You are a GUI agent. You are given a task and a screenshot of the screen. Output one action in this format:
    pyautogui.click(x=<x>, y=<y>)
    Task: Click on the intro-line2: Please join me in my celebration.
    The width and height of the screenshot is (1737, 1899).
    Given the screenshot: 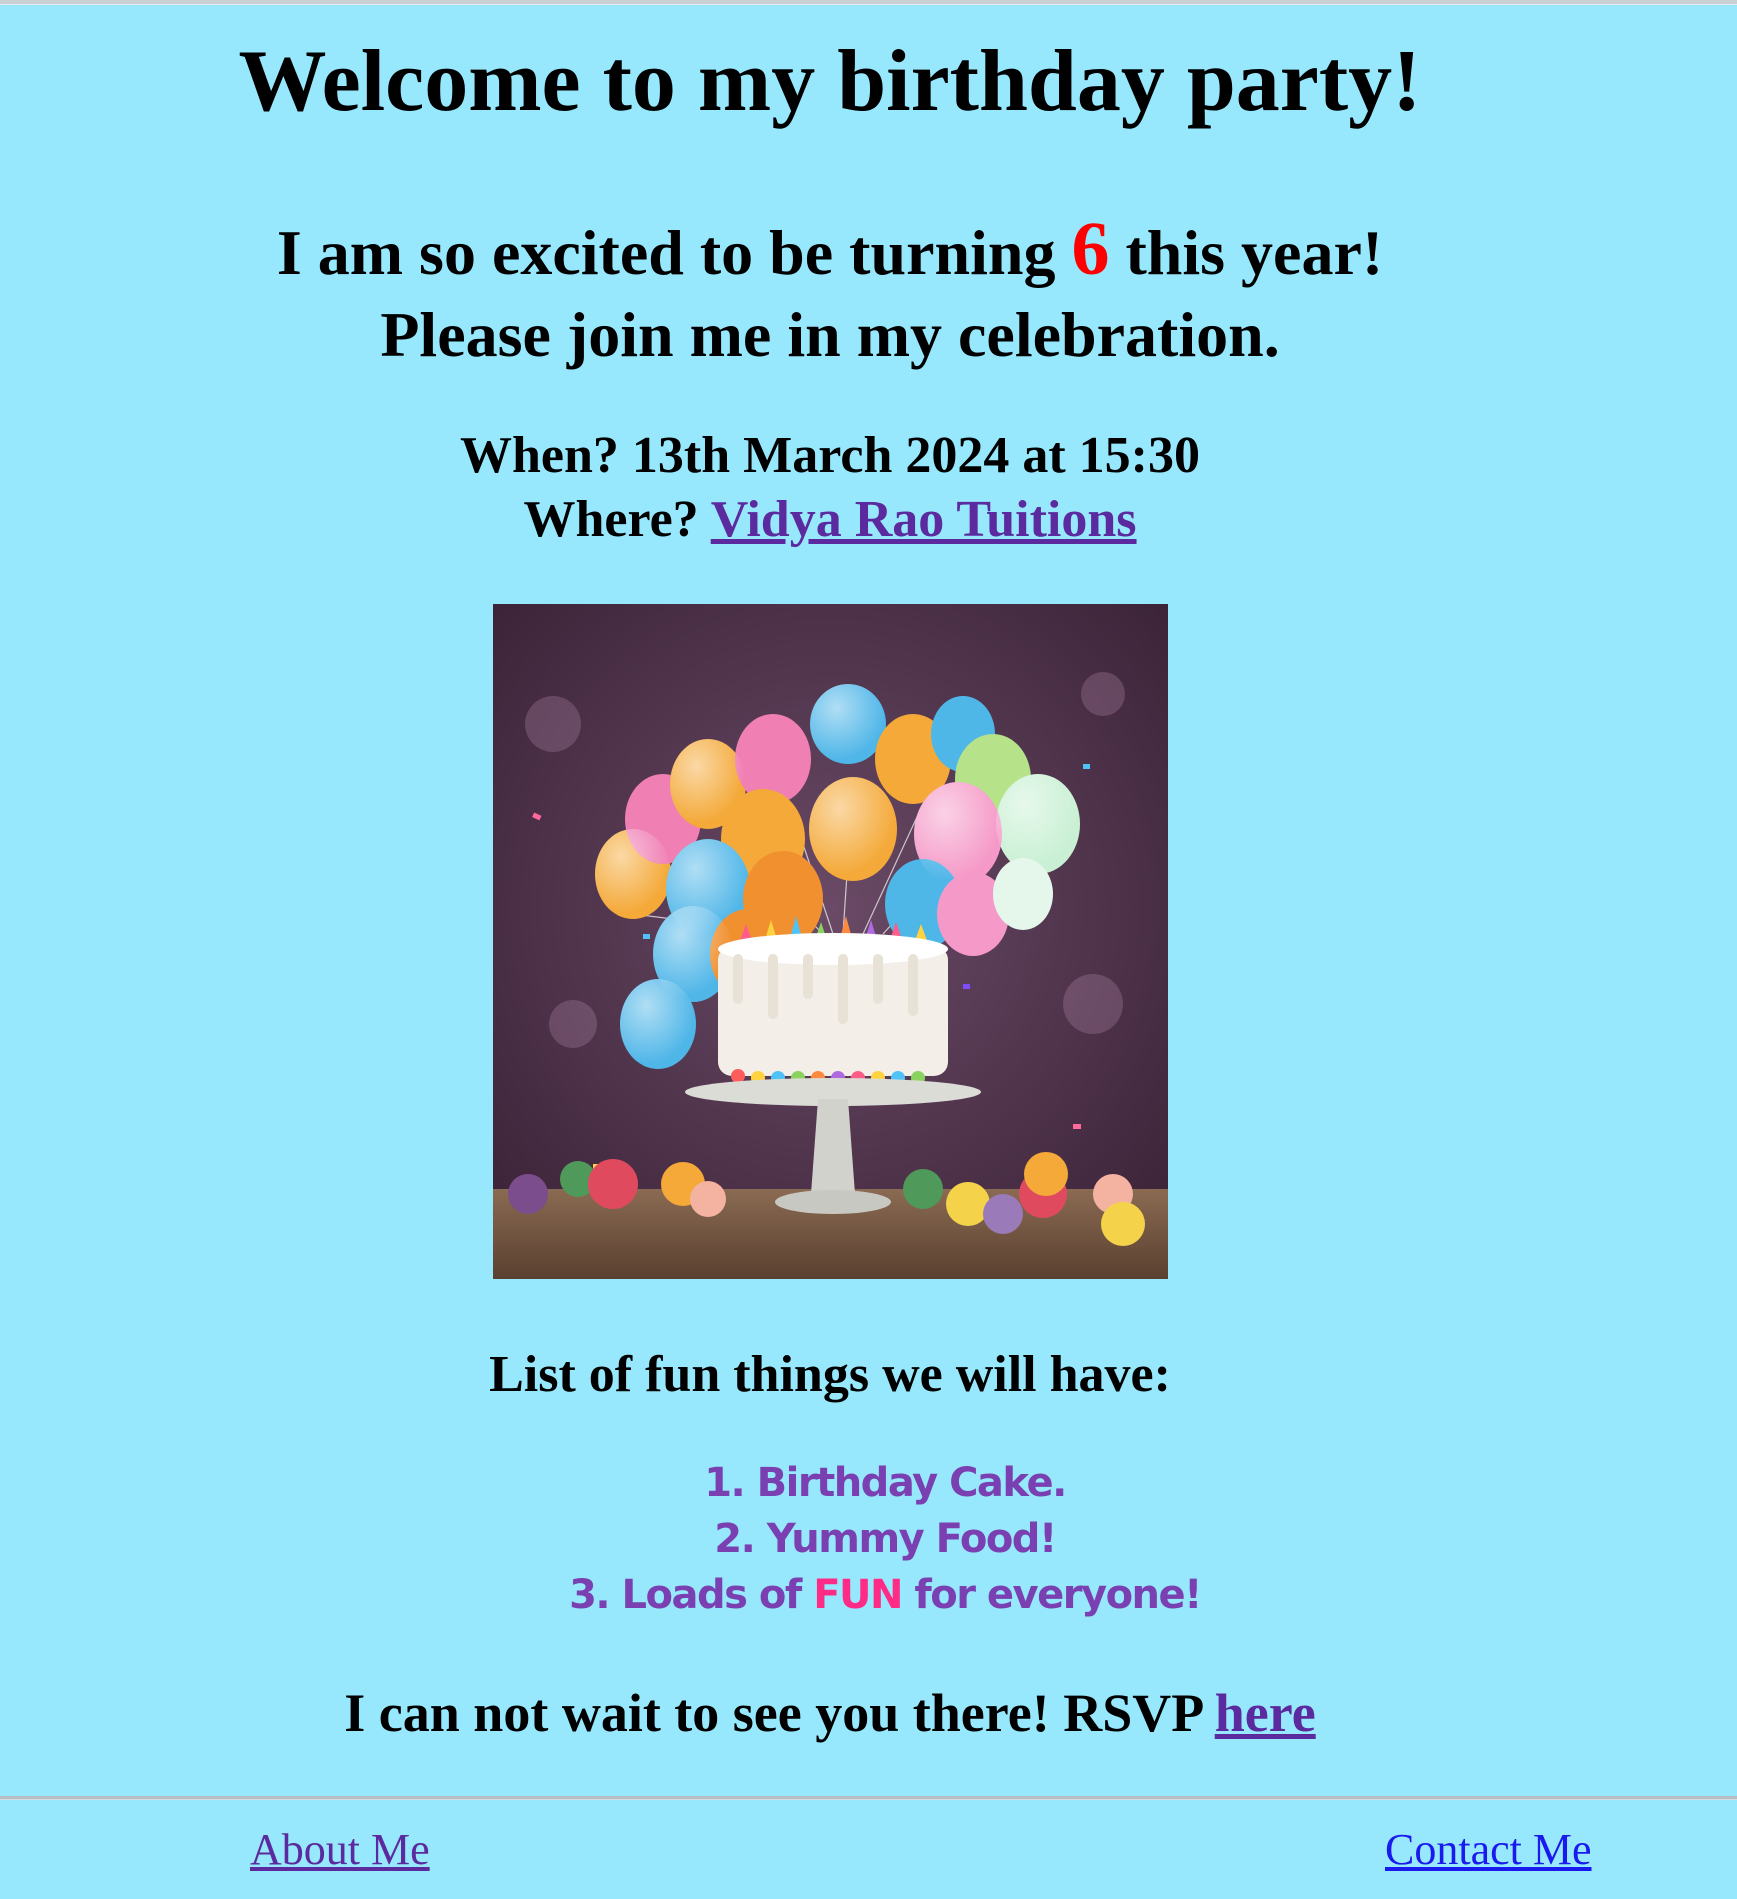 What is the action you would take?
    pyautogui.click(x=830, y=334)
    